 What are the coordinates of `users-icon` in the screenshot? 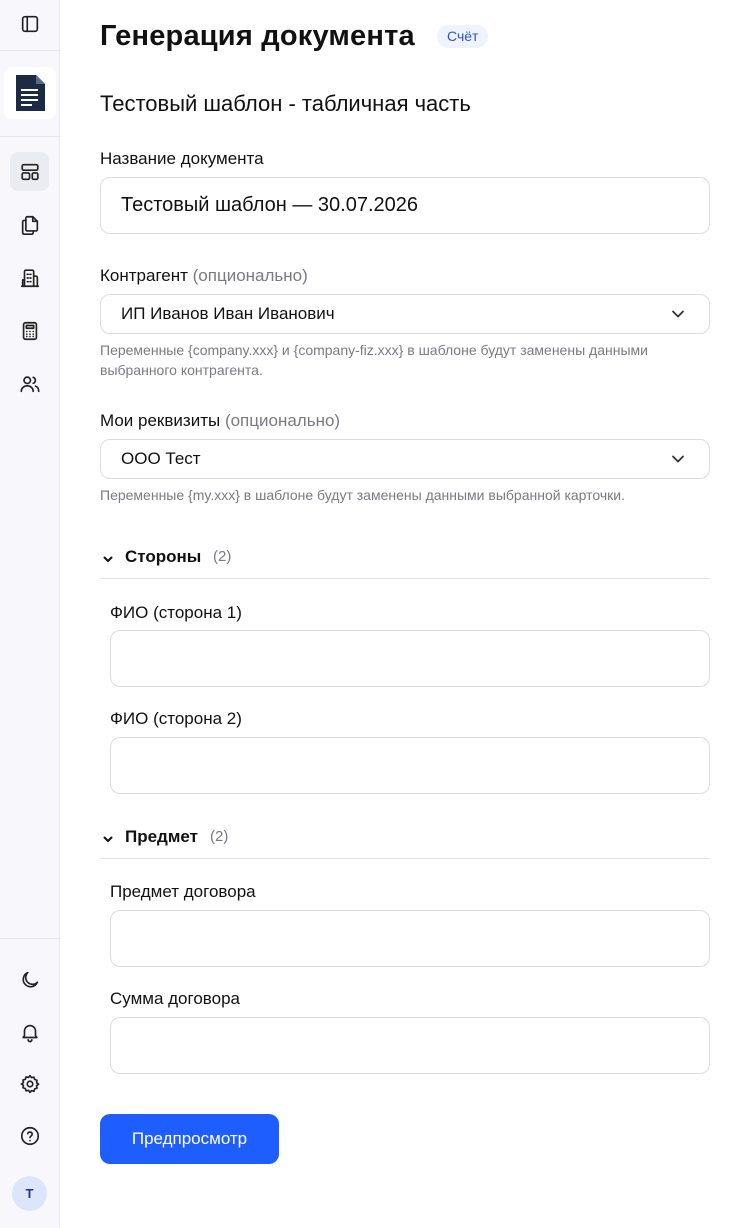 It's located at (29, 383).